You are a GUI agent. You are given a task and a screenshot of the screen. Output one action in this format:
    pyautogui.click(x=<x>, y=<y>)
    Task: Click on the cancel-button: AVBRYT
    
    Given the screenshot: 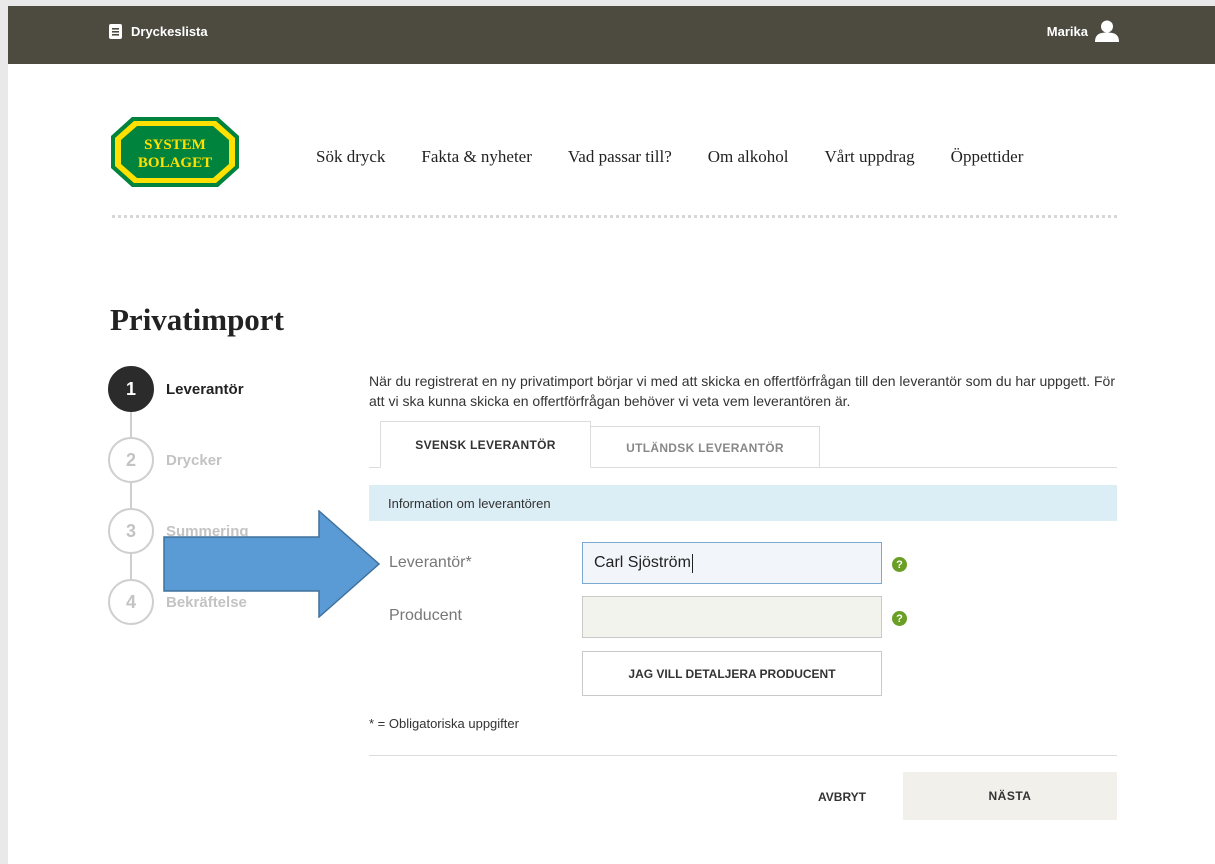 What is the action you would take?
    pyautogui.click(x=842, y=797)
    